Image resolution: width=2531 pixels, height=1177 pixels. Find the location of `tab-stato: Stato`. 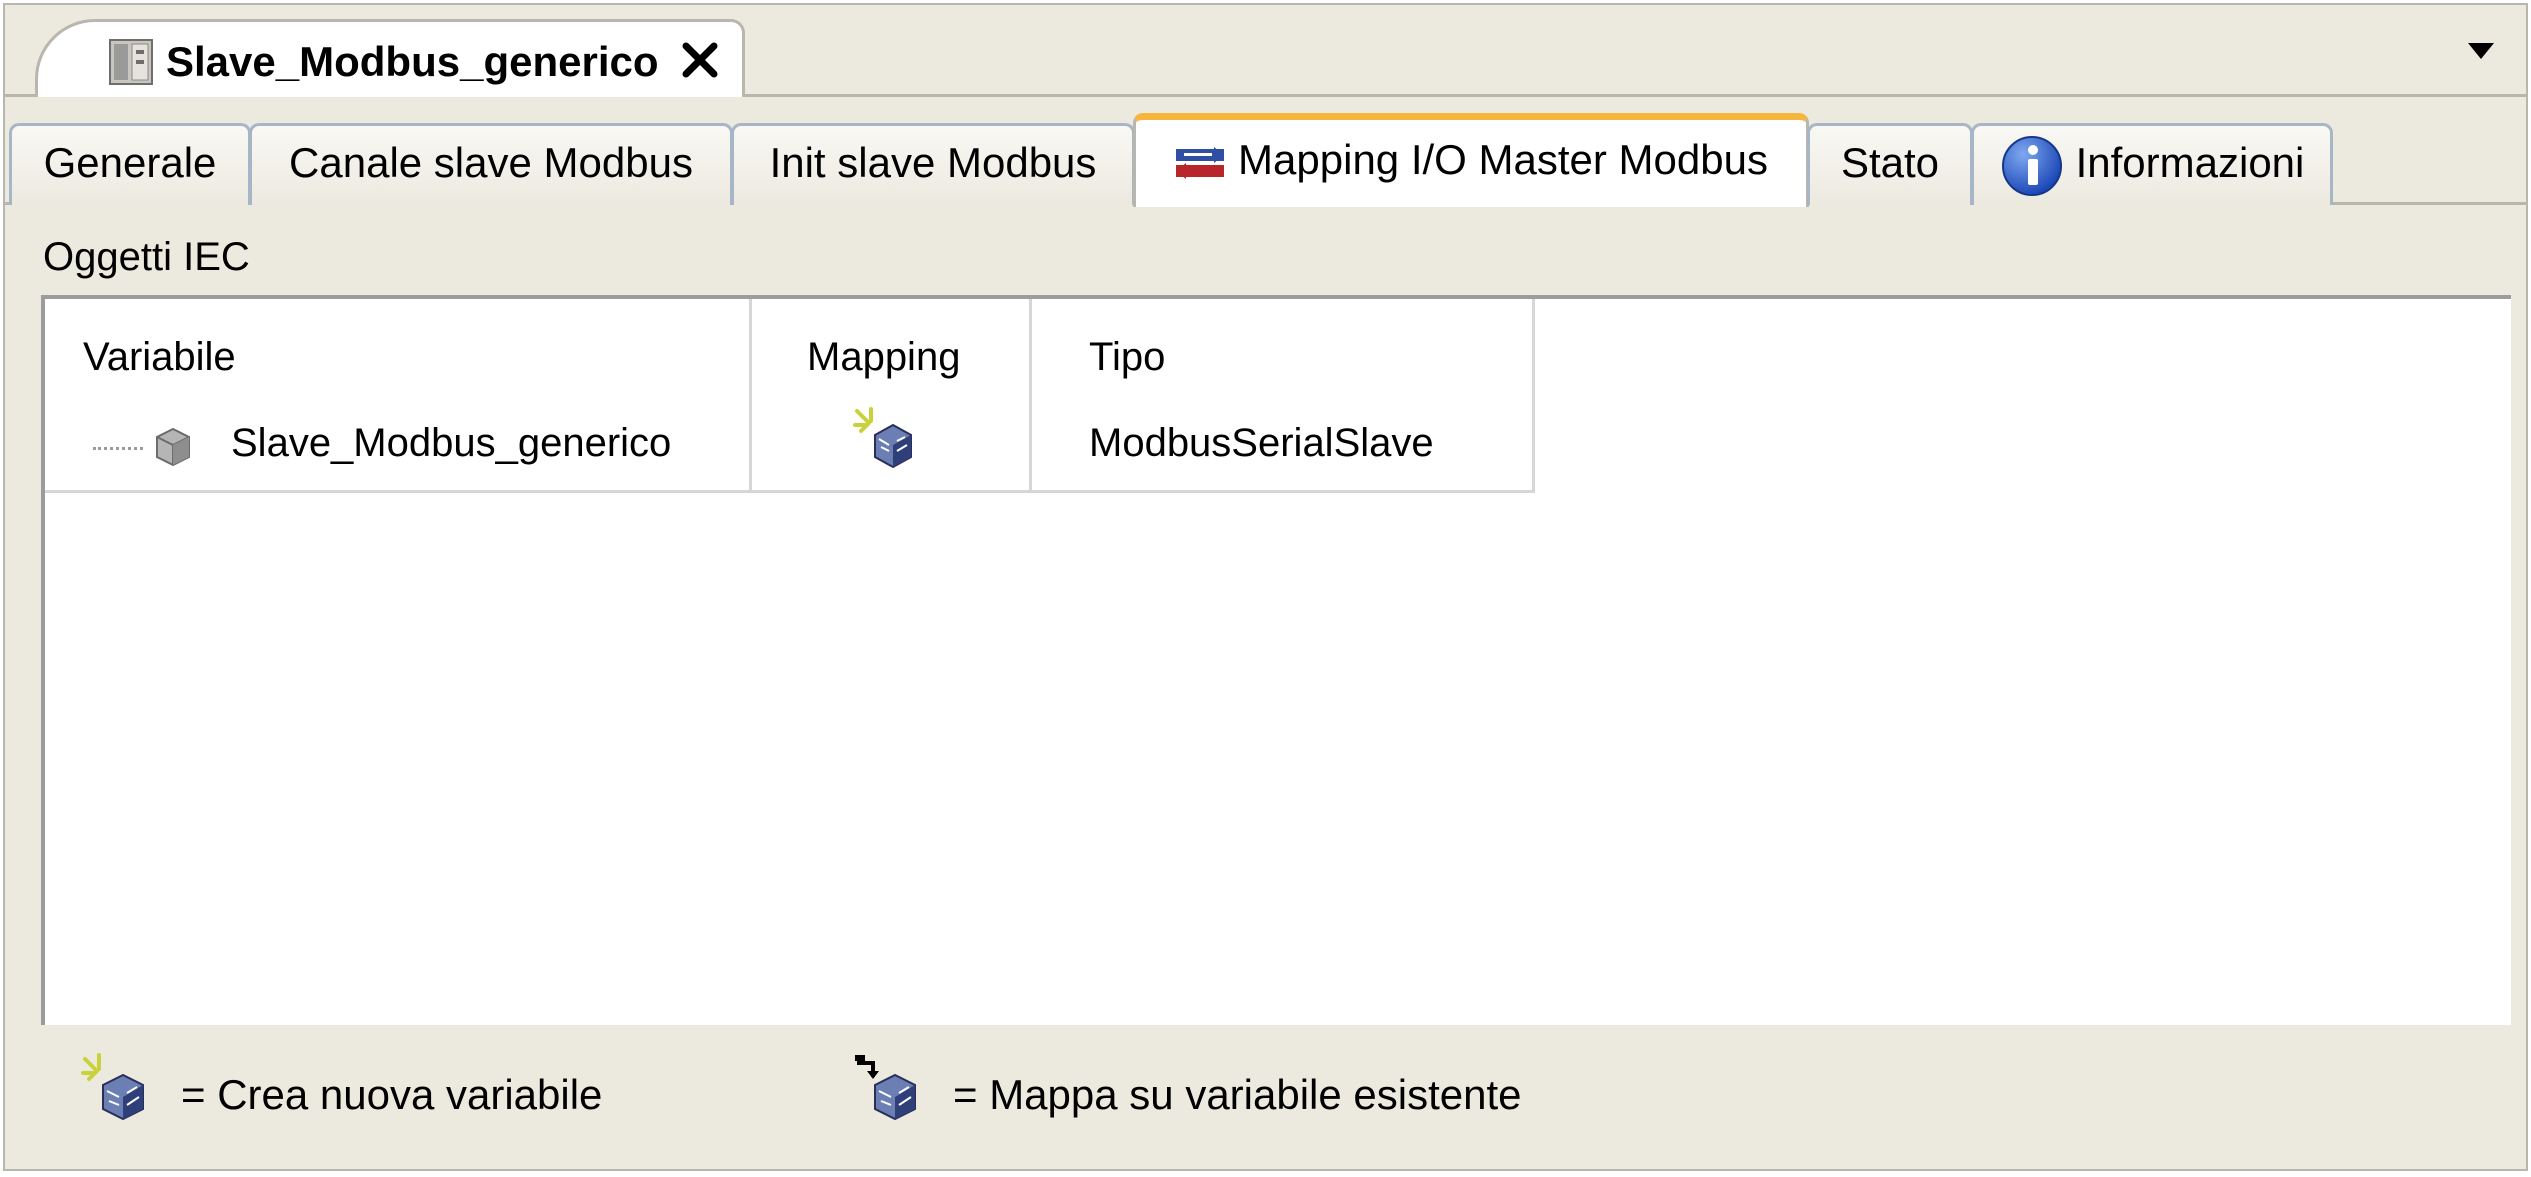

tab-stato: Stato is located at coordinates (1890, 164).